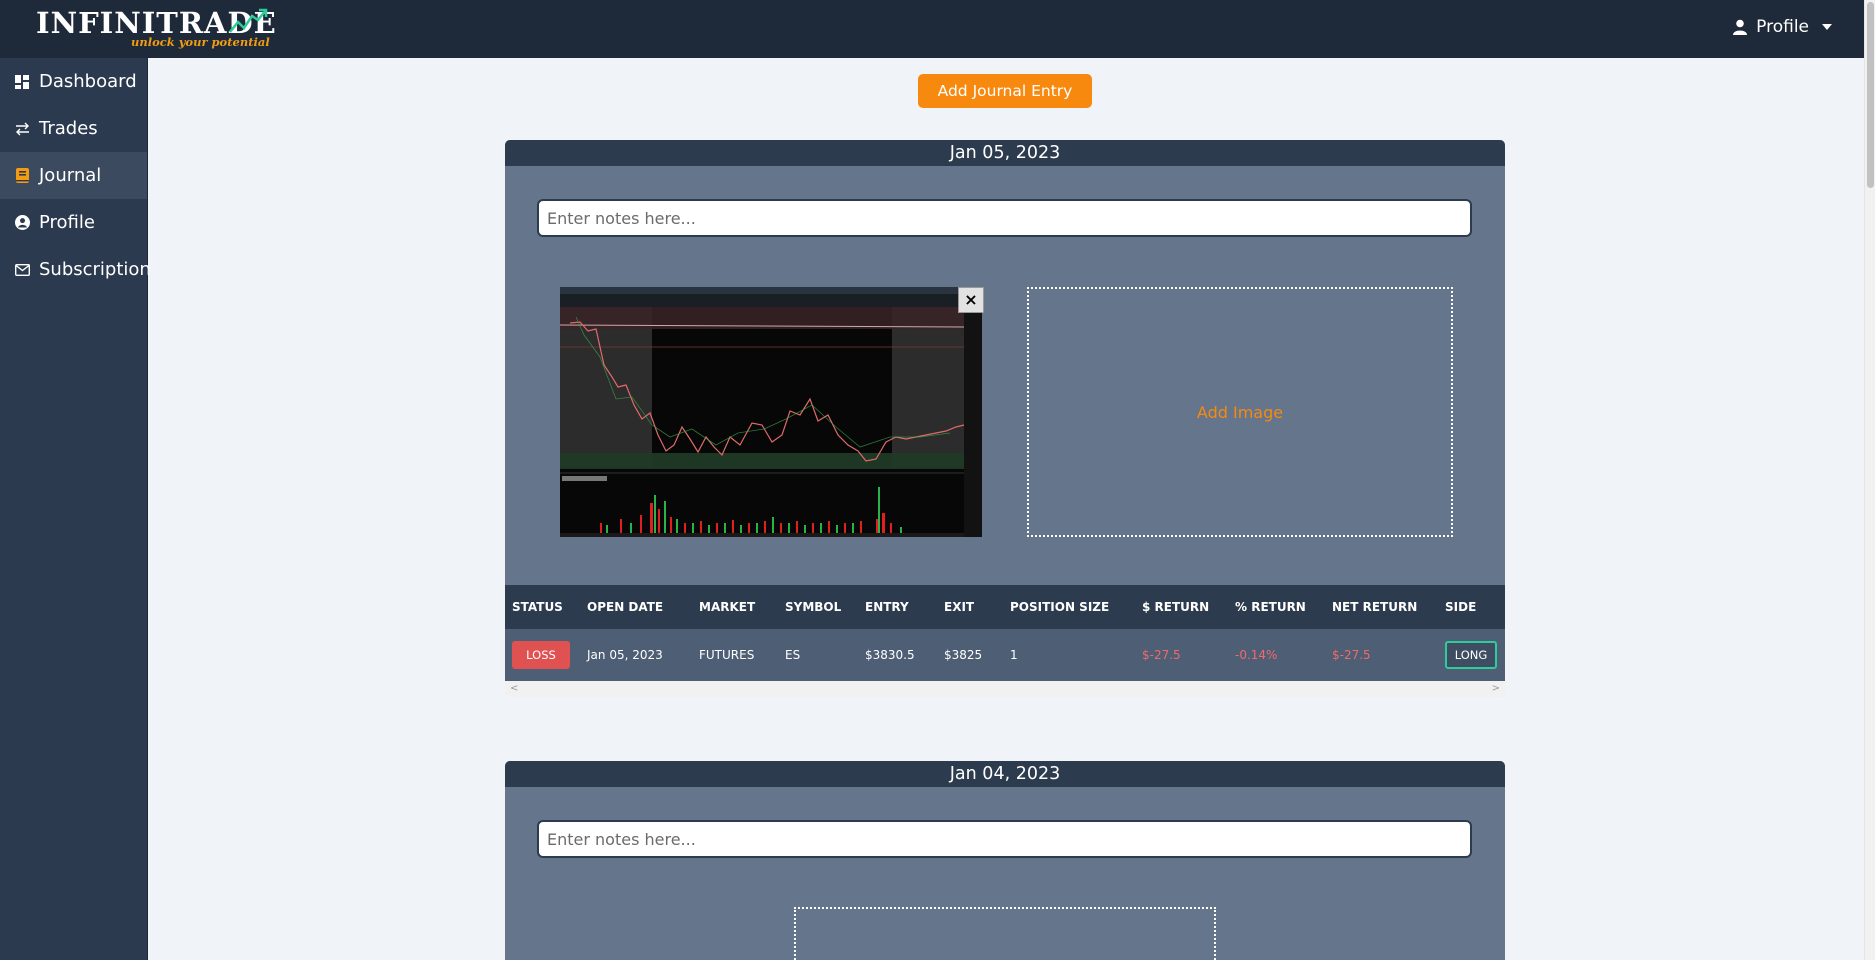  I want to click on sidebar-item-profile: Profile, so click(73, 222).